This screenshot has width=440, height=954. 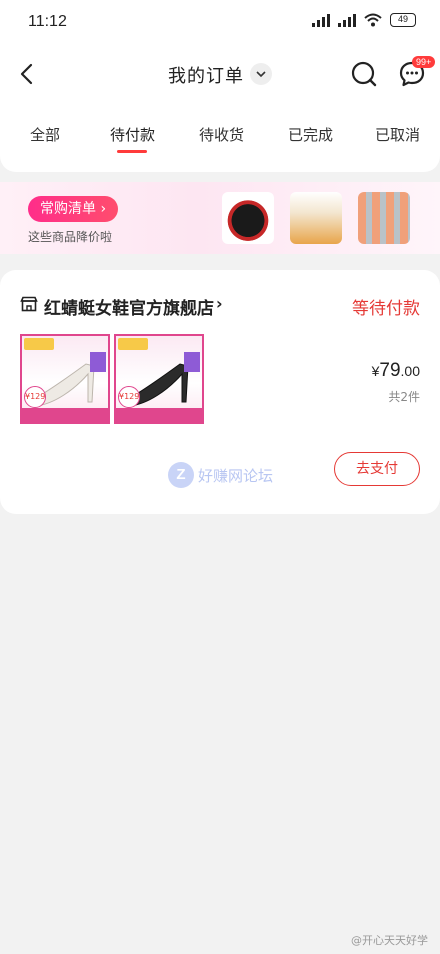 What do you see at coordinates (424, 62) in the screenshot?
I see `message-badge: 99+` at bounding box center [424, 62].